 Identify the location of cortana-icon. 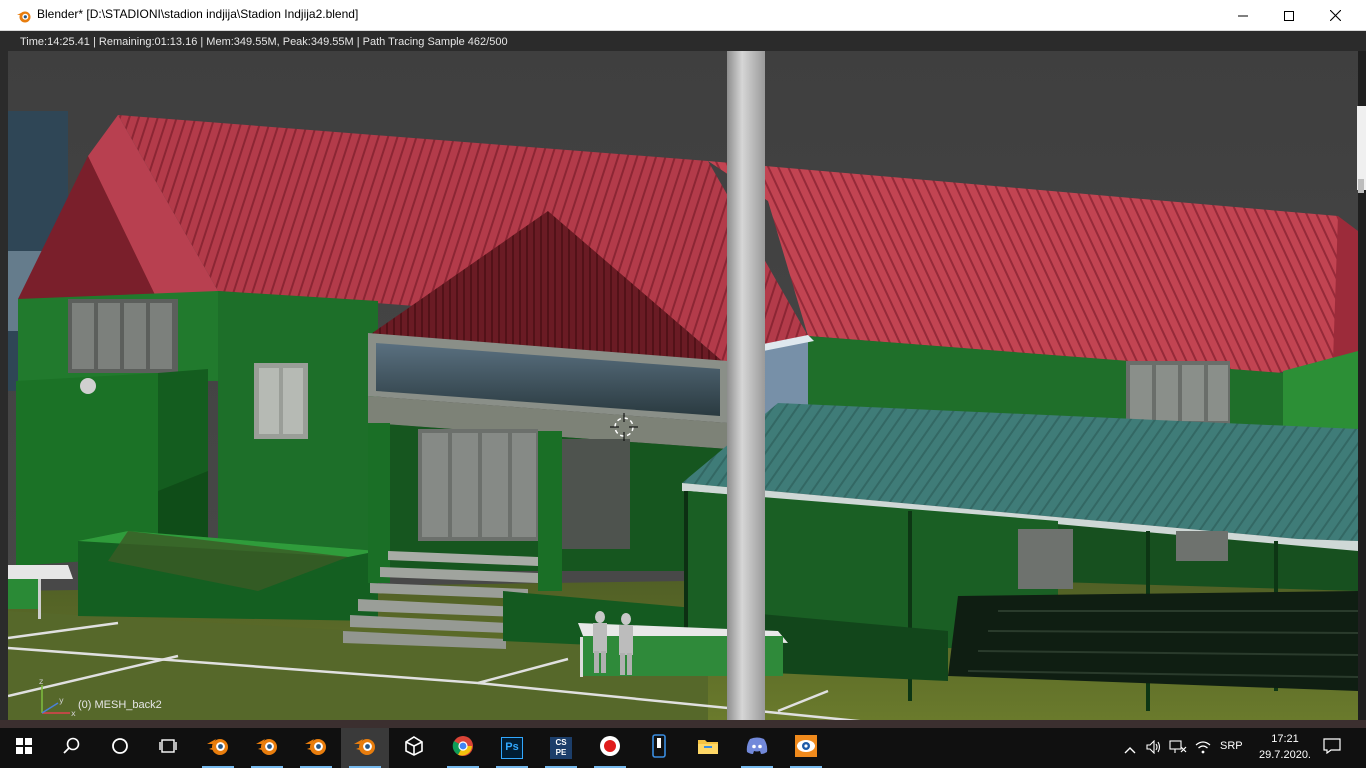
(120, 748).